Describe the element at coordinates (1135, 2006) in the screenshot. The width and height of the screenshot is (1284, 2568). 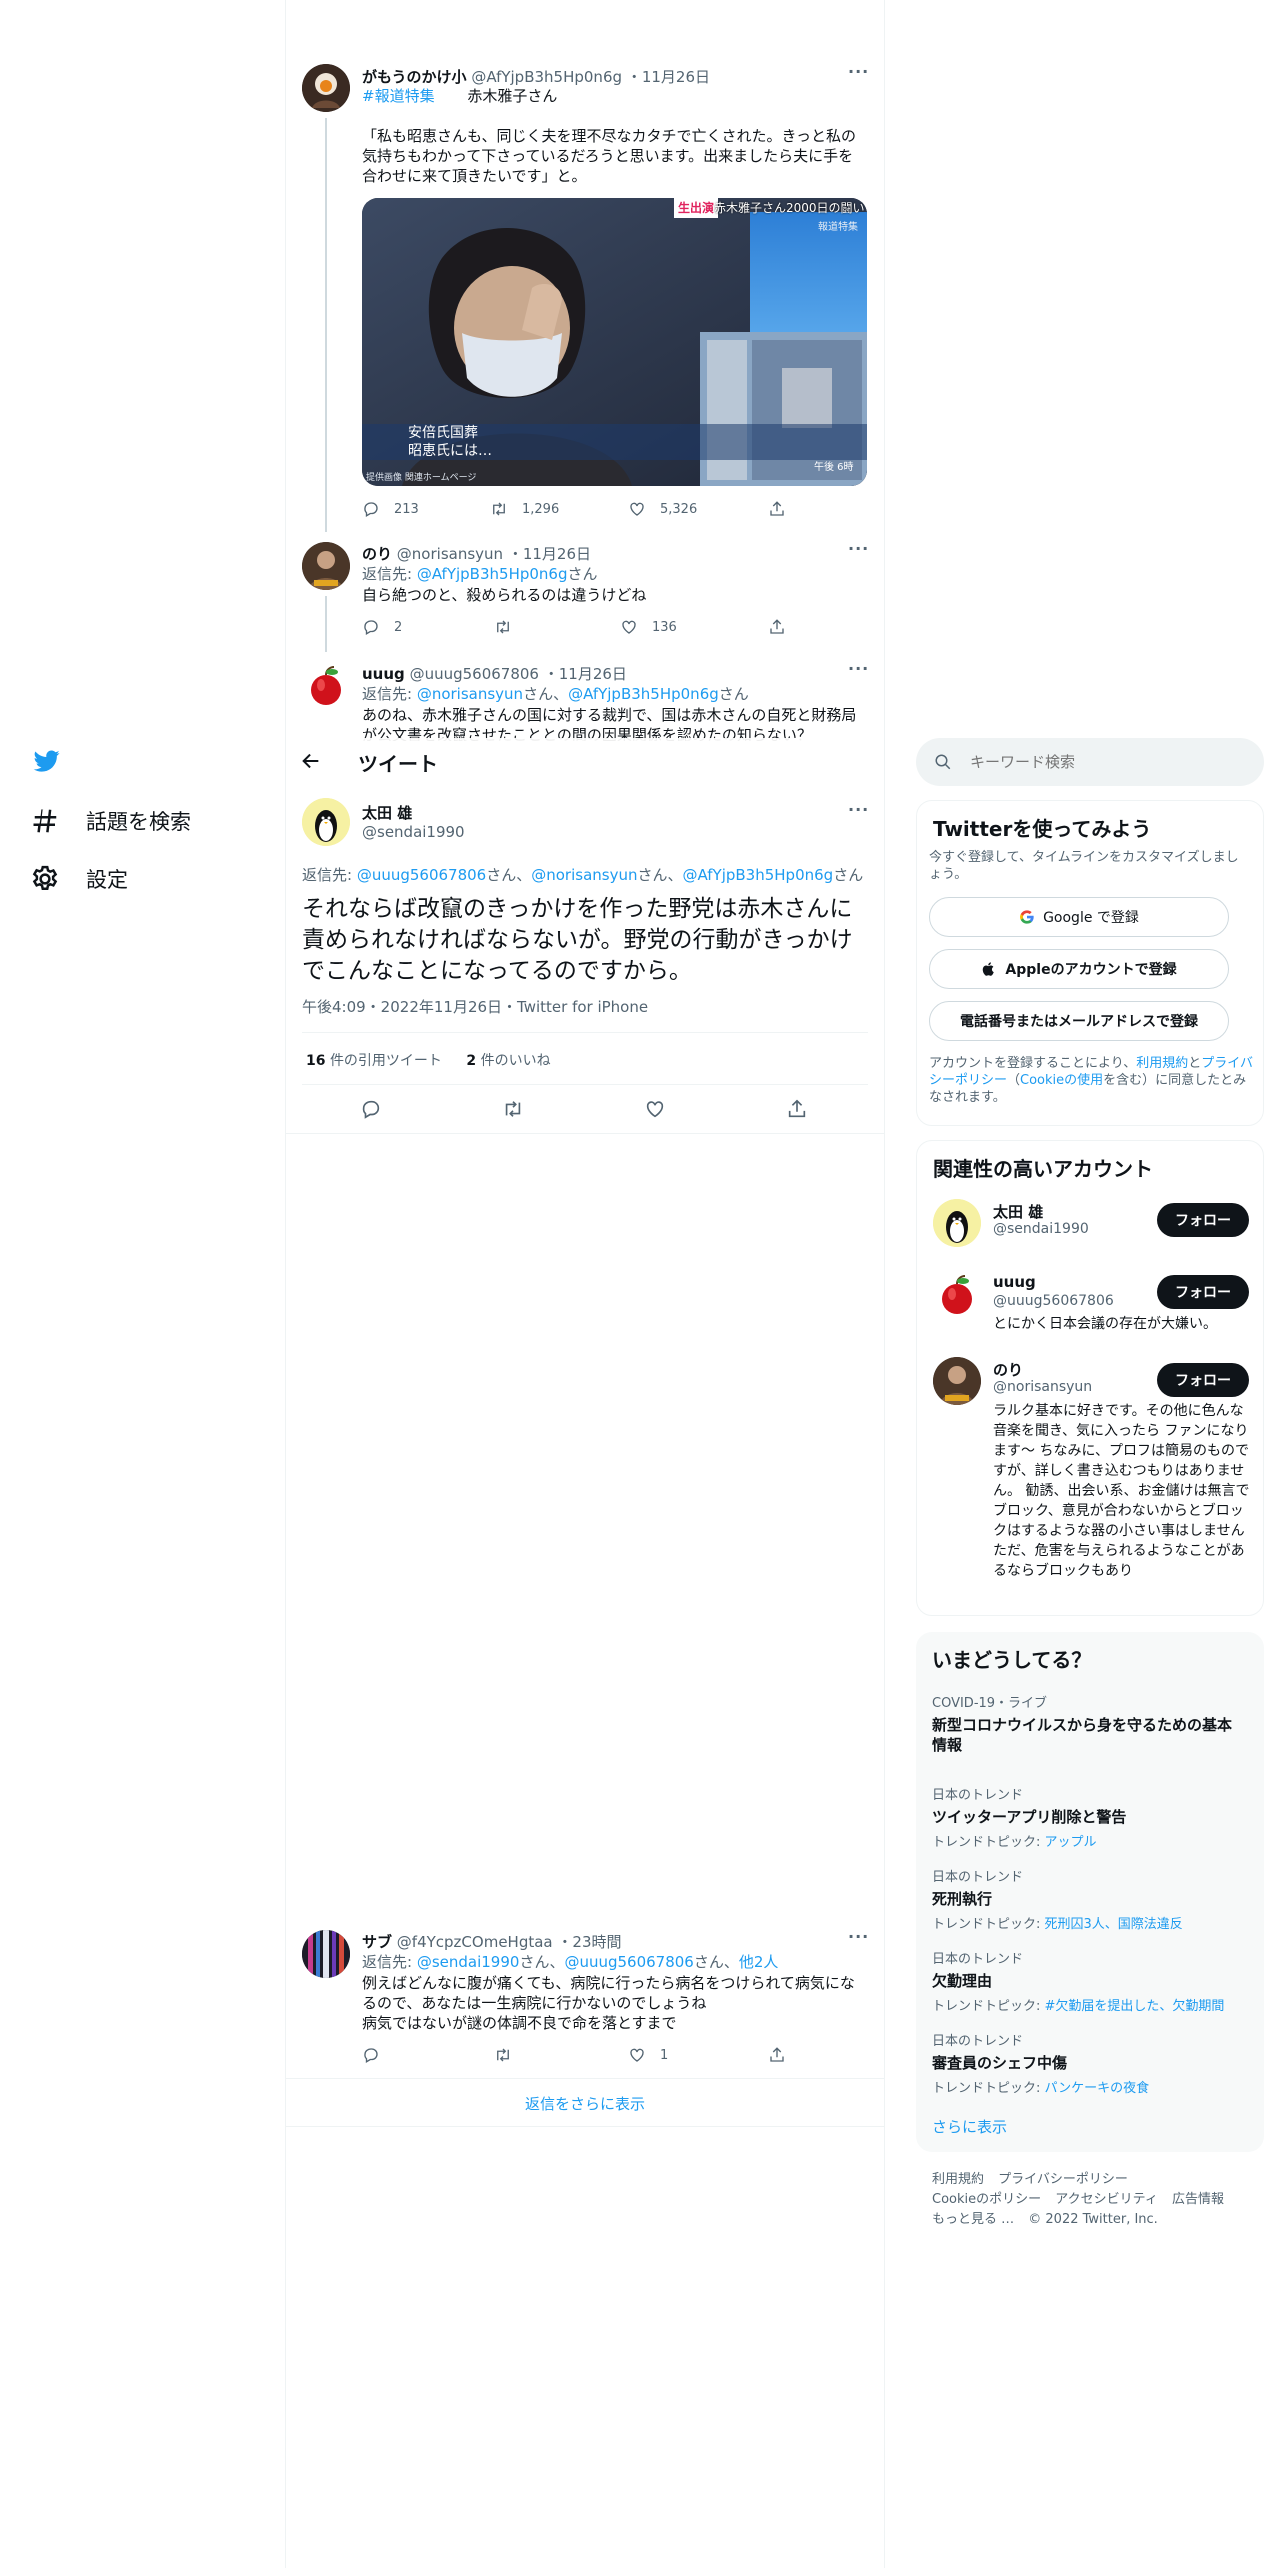
I see `trend-topic-link: #欠勤届を提出した、欠勤期間` at that location.